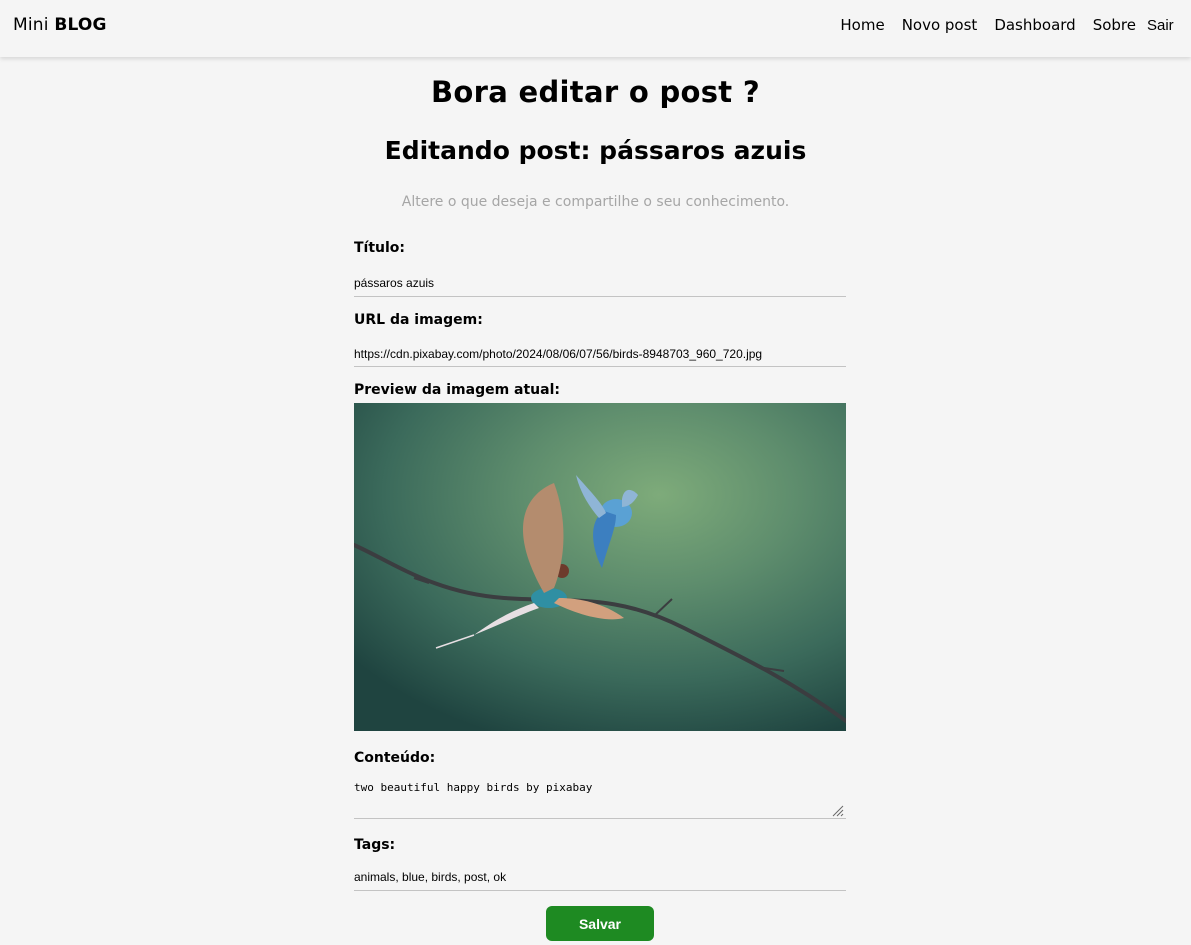 The width and height of the screenshot is (1191, 945). I want to click on logout-button: Sair, so click(1160, 25).